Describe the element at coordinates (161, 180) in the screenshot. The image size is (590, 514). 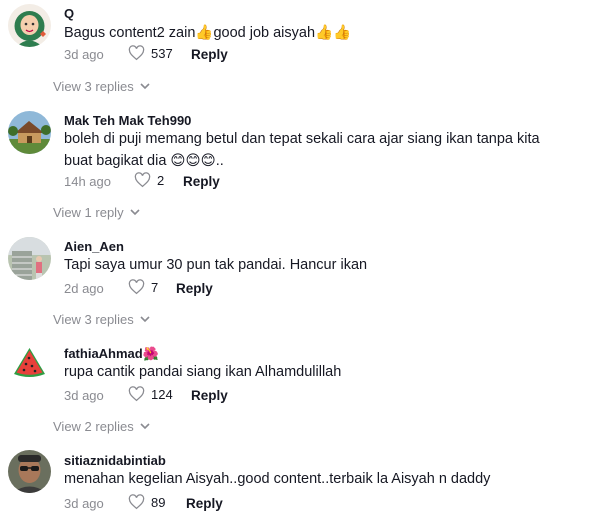
I see `like-count: 2` at that location.